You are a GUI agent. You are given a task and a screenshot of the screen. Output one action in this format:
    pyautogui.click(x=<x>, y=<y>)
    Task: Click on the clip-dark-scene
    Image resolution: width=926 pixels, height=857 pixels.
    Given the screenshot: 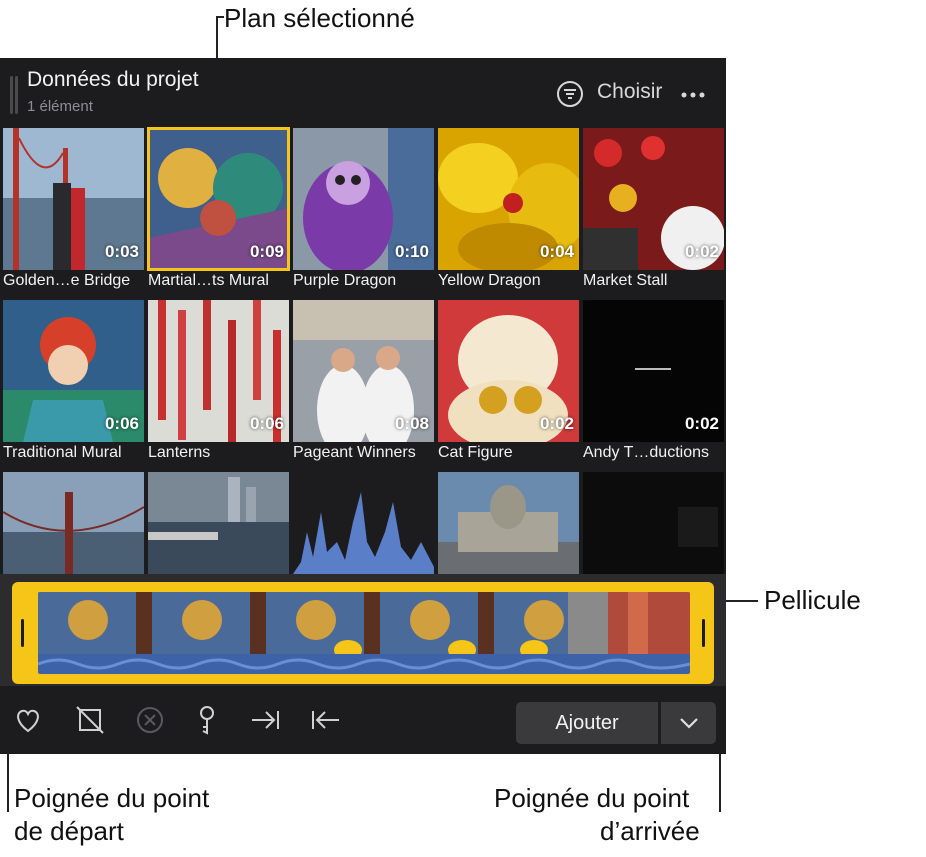 What is the action you would take?
    pyautogui.click(x=653, y=523)
    